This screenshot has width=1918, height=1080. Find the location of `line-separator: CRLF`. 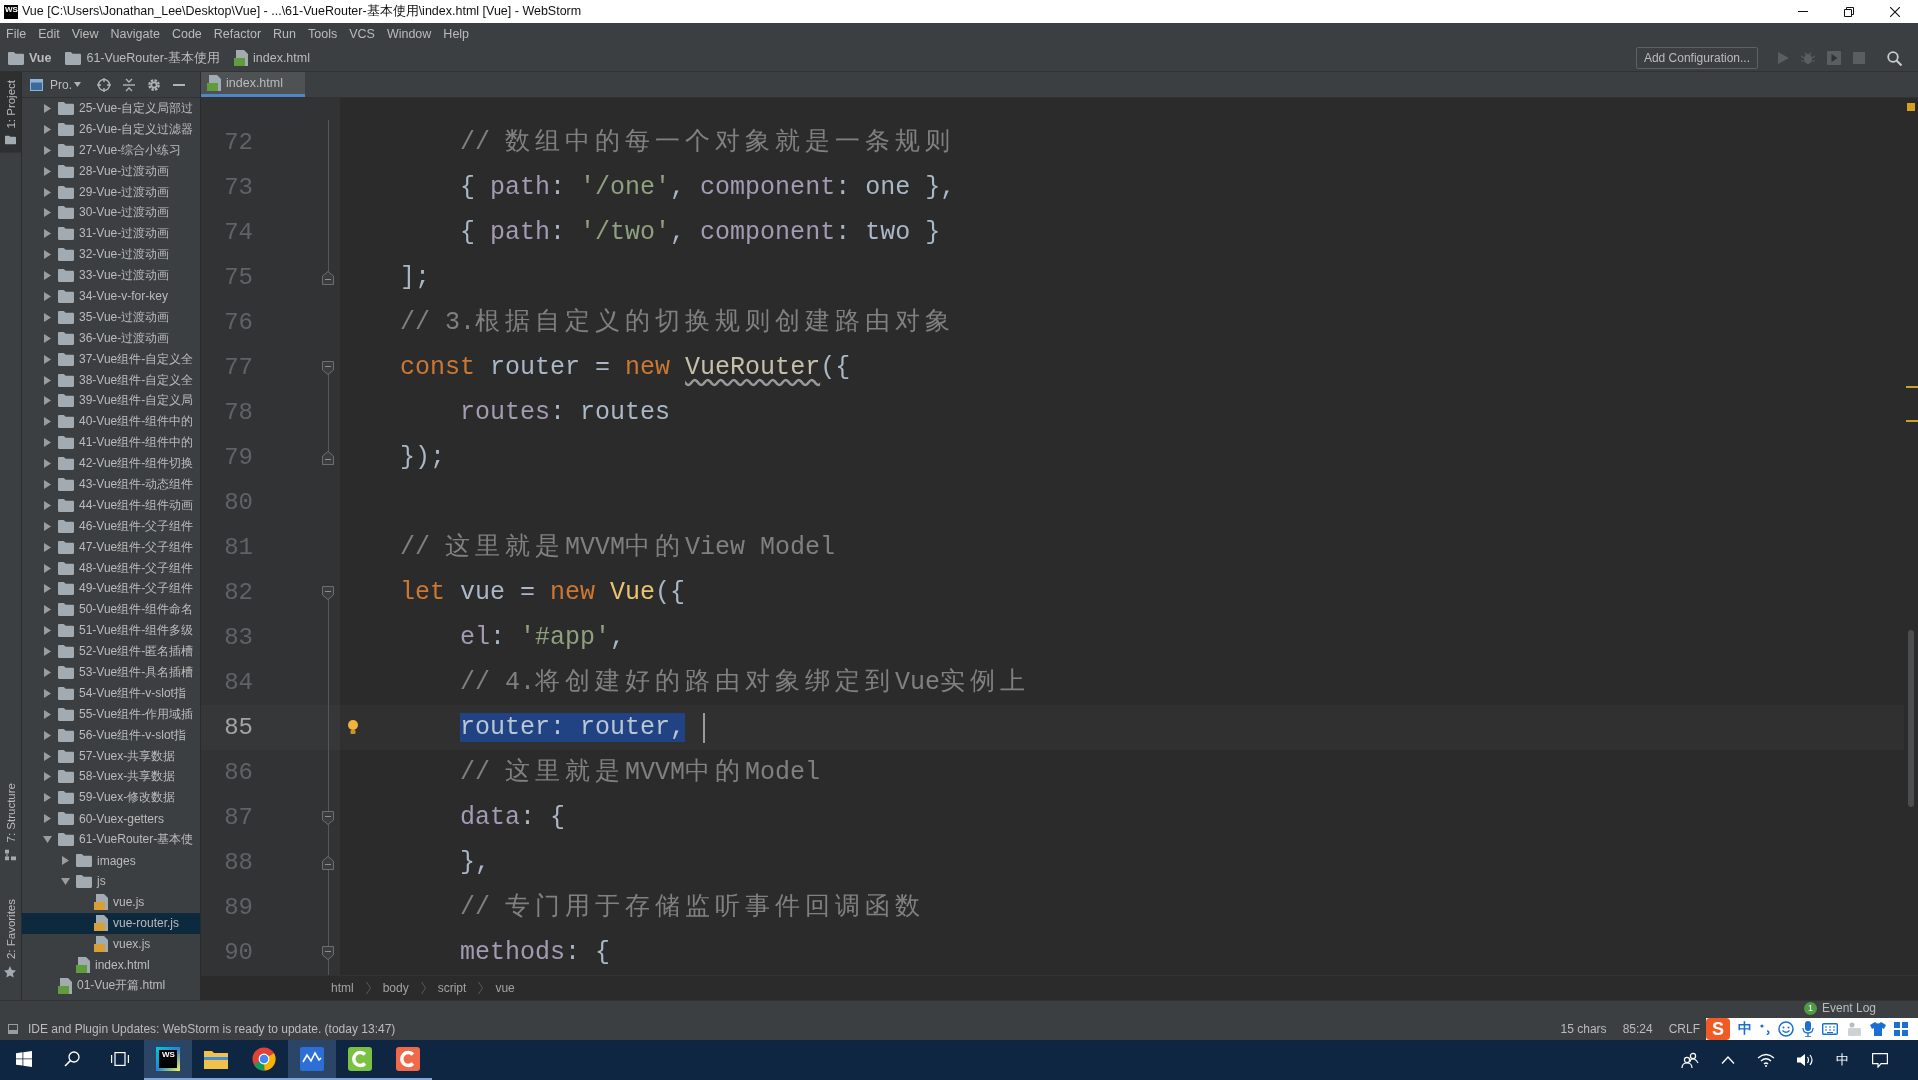

line-separator: CRLF is located at coordinates (1684, 1029).